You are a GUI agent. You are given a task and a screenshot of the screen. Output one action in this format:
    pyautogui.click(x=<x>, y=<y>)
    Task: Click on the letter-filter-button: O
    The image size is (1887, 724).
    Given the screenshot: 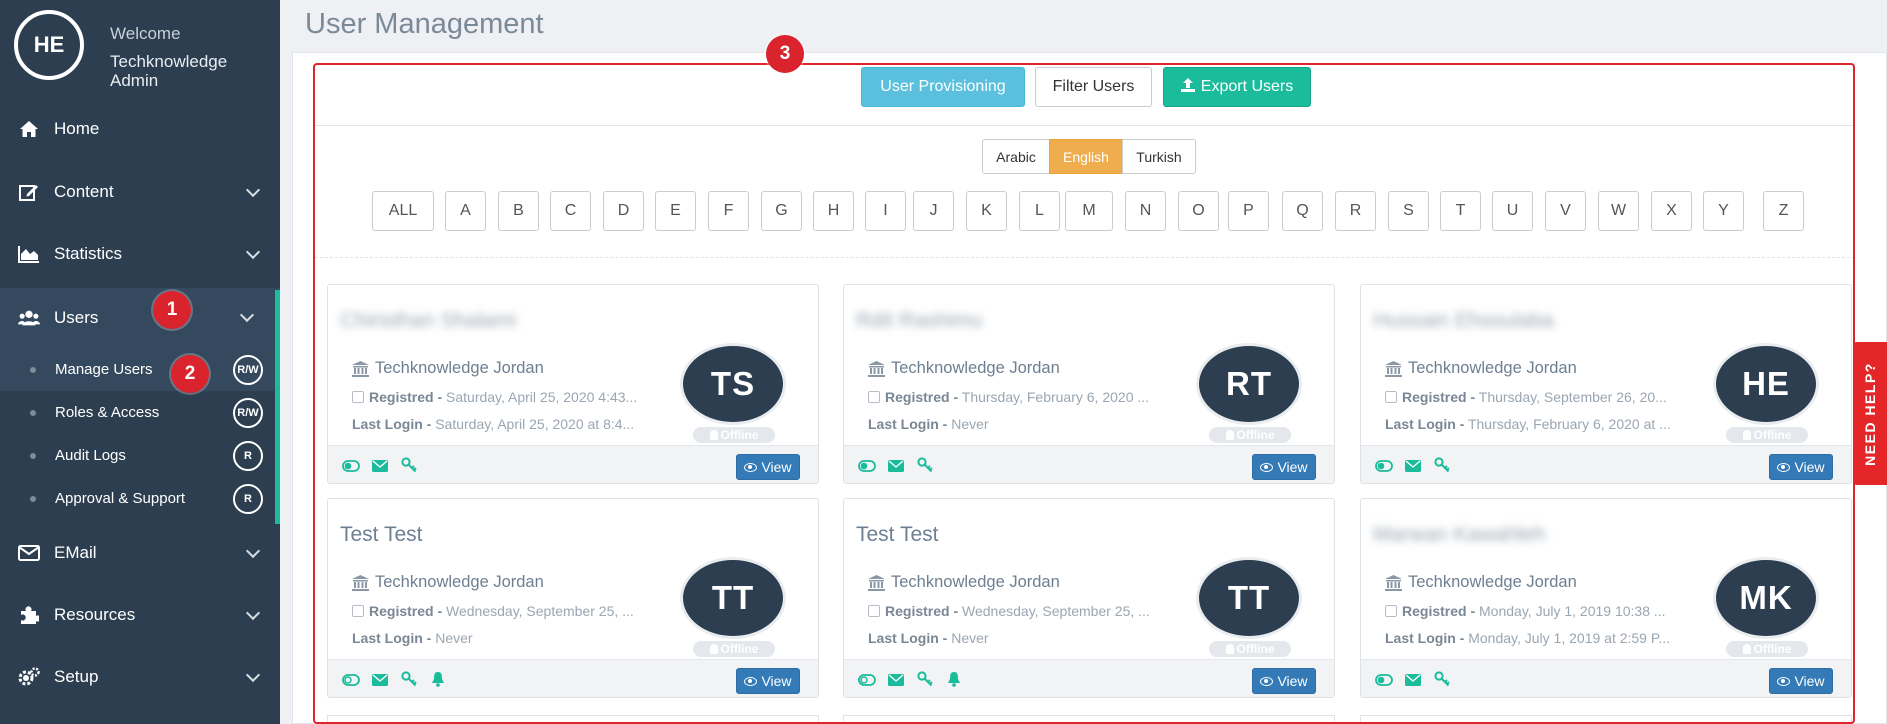 What is the action you would take?
    pyautogui.click(x=1198, y=211)
    